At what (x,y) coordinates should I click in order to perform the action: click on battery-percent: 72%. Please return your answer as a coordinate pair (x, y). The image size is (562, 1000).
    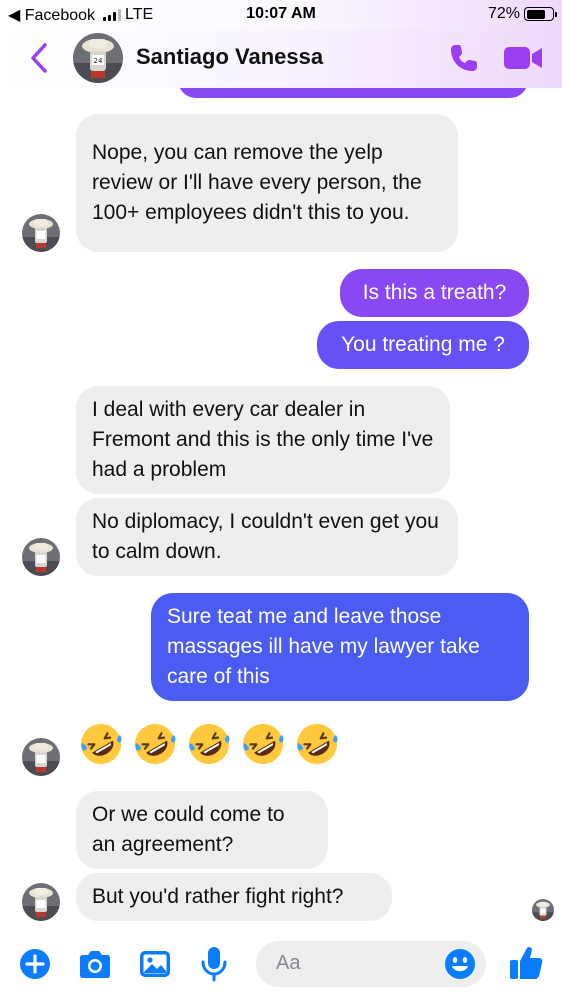
    Looking at the image, I should click on (503, 13).